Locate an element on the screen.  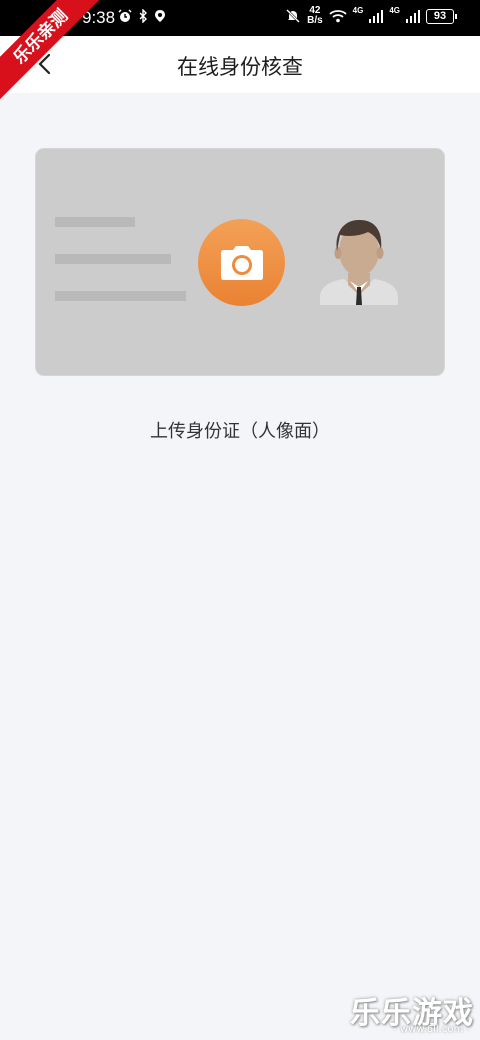
wifi-icon is located at coordinates (338, 16).